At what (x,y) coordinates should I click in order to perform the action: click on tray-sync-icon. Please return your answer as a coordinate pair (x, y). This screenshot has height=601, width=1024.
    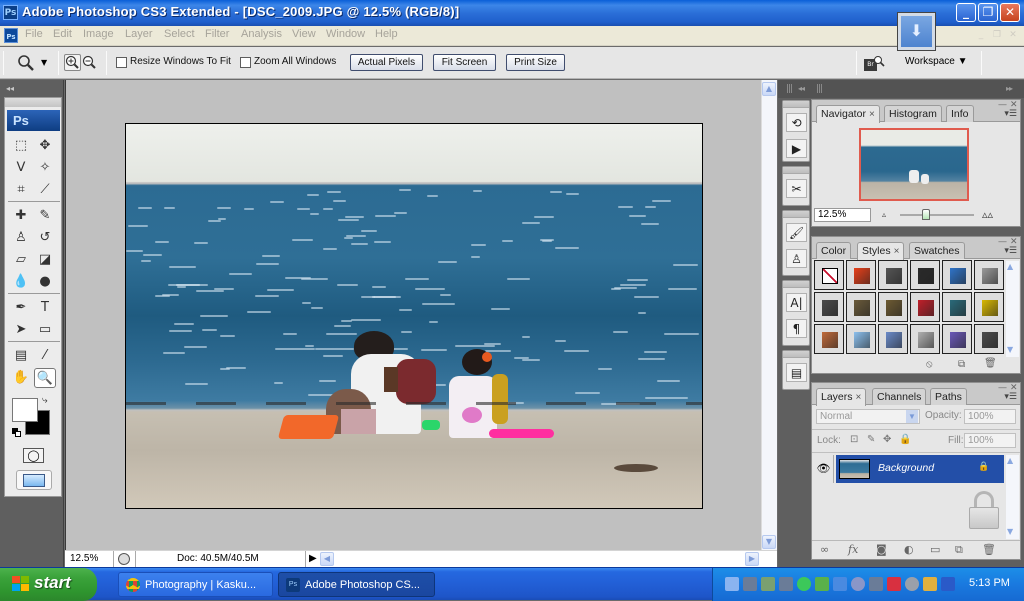
    Looking at the image, I should click on (822, 584).